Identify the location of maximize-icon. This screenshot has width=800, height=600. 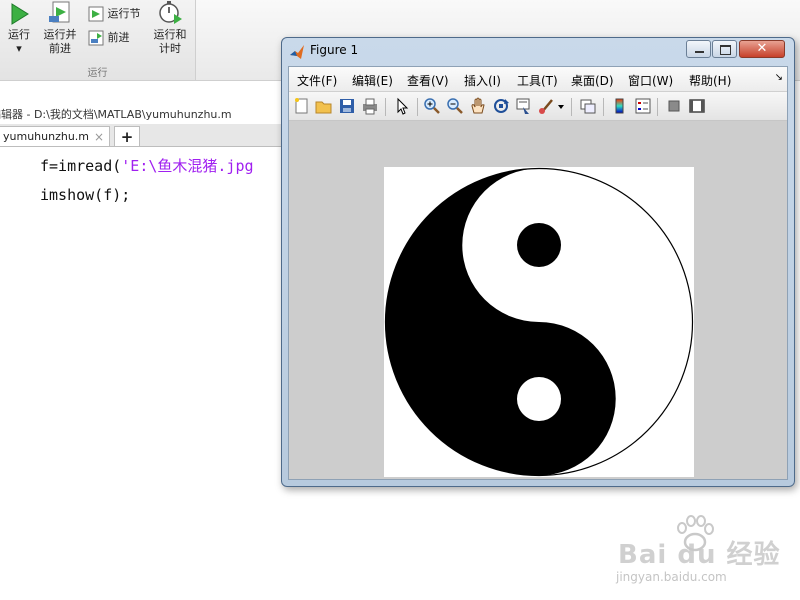
(725, 50).